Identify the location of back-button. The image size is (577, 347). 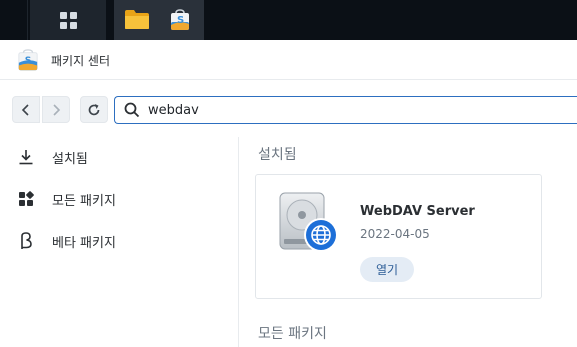
(26, 109).